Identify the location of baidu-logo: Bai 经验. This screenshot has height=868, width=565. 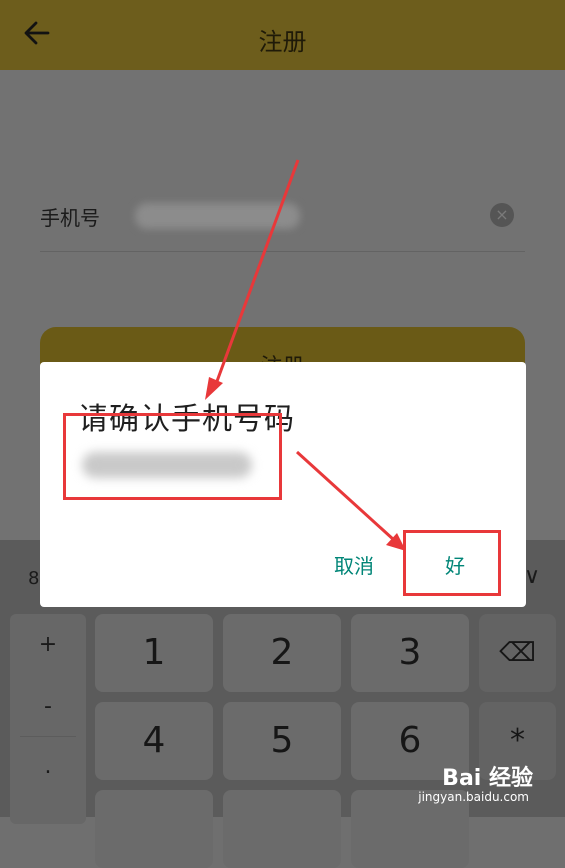
(487, 778).